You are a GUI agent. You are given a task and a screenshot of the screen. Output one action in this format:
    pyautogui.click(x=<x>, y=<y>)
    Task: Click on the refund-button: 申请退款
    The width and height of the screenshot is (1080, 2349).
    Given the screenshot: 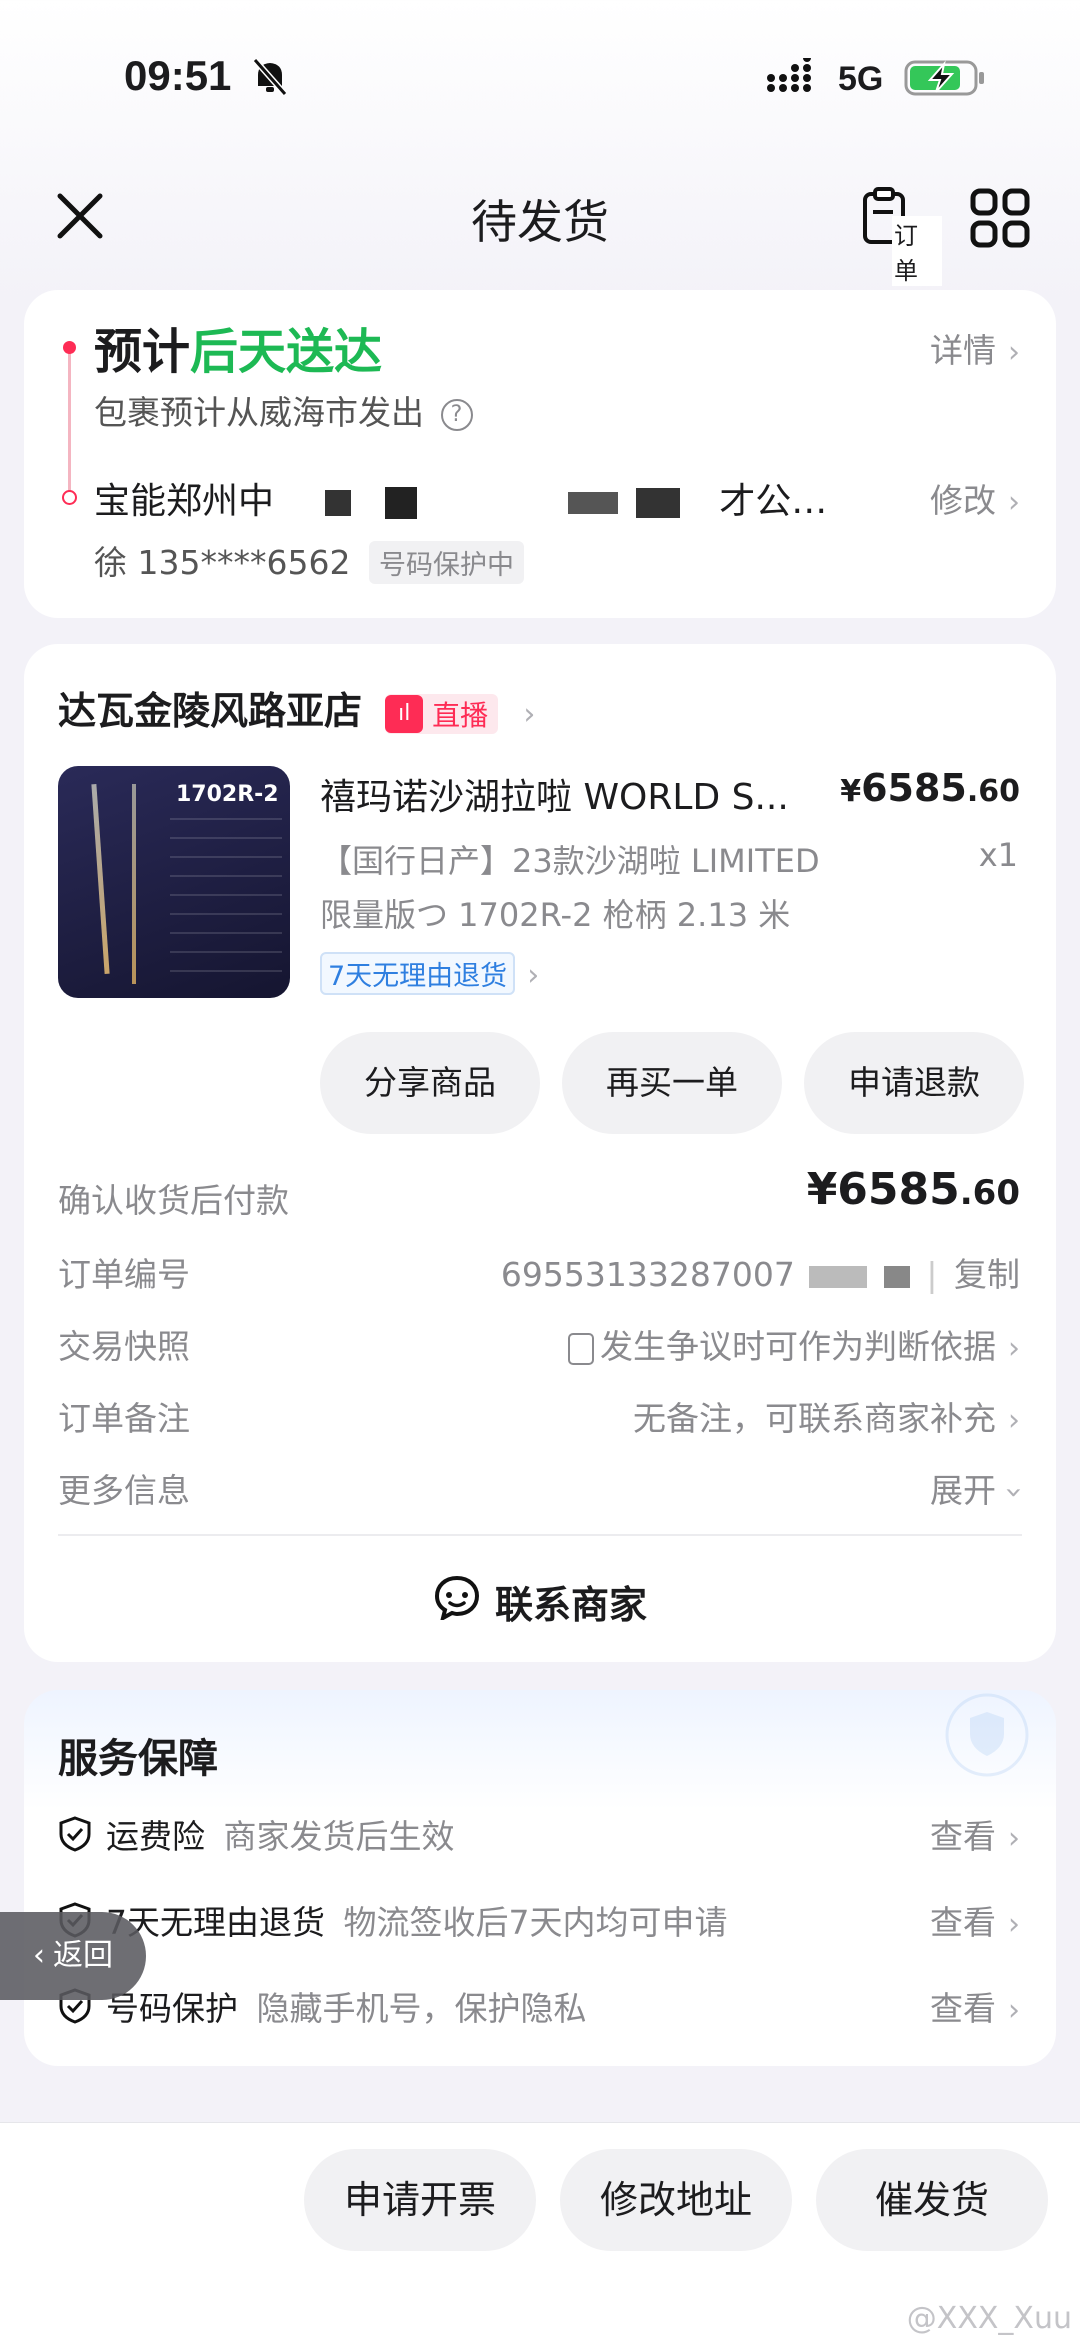 What is the action you would take?
    pyautogui.click(x=914, y=1083)
    